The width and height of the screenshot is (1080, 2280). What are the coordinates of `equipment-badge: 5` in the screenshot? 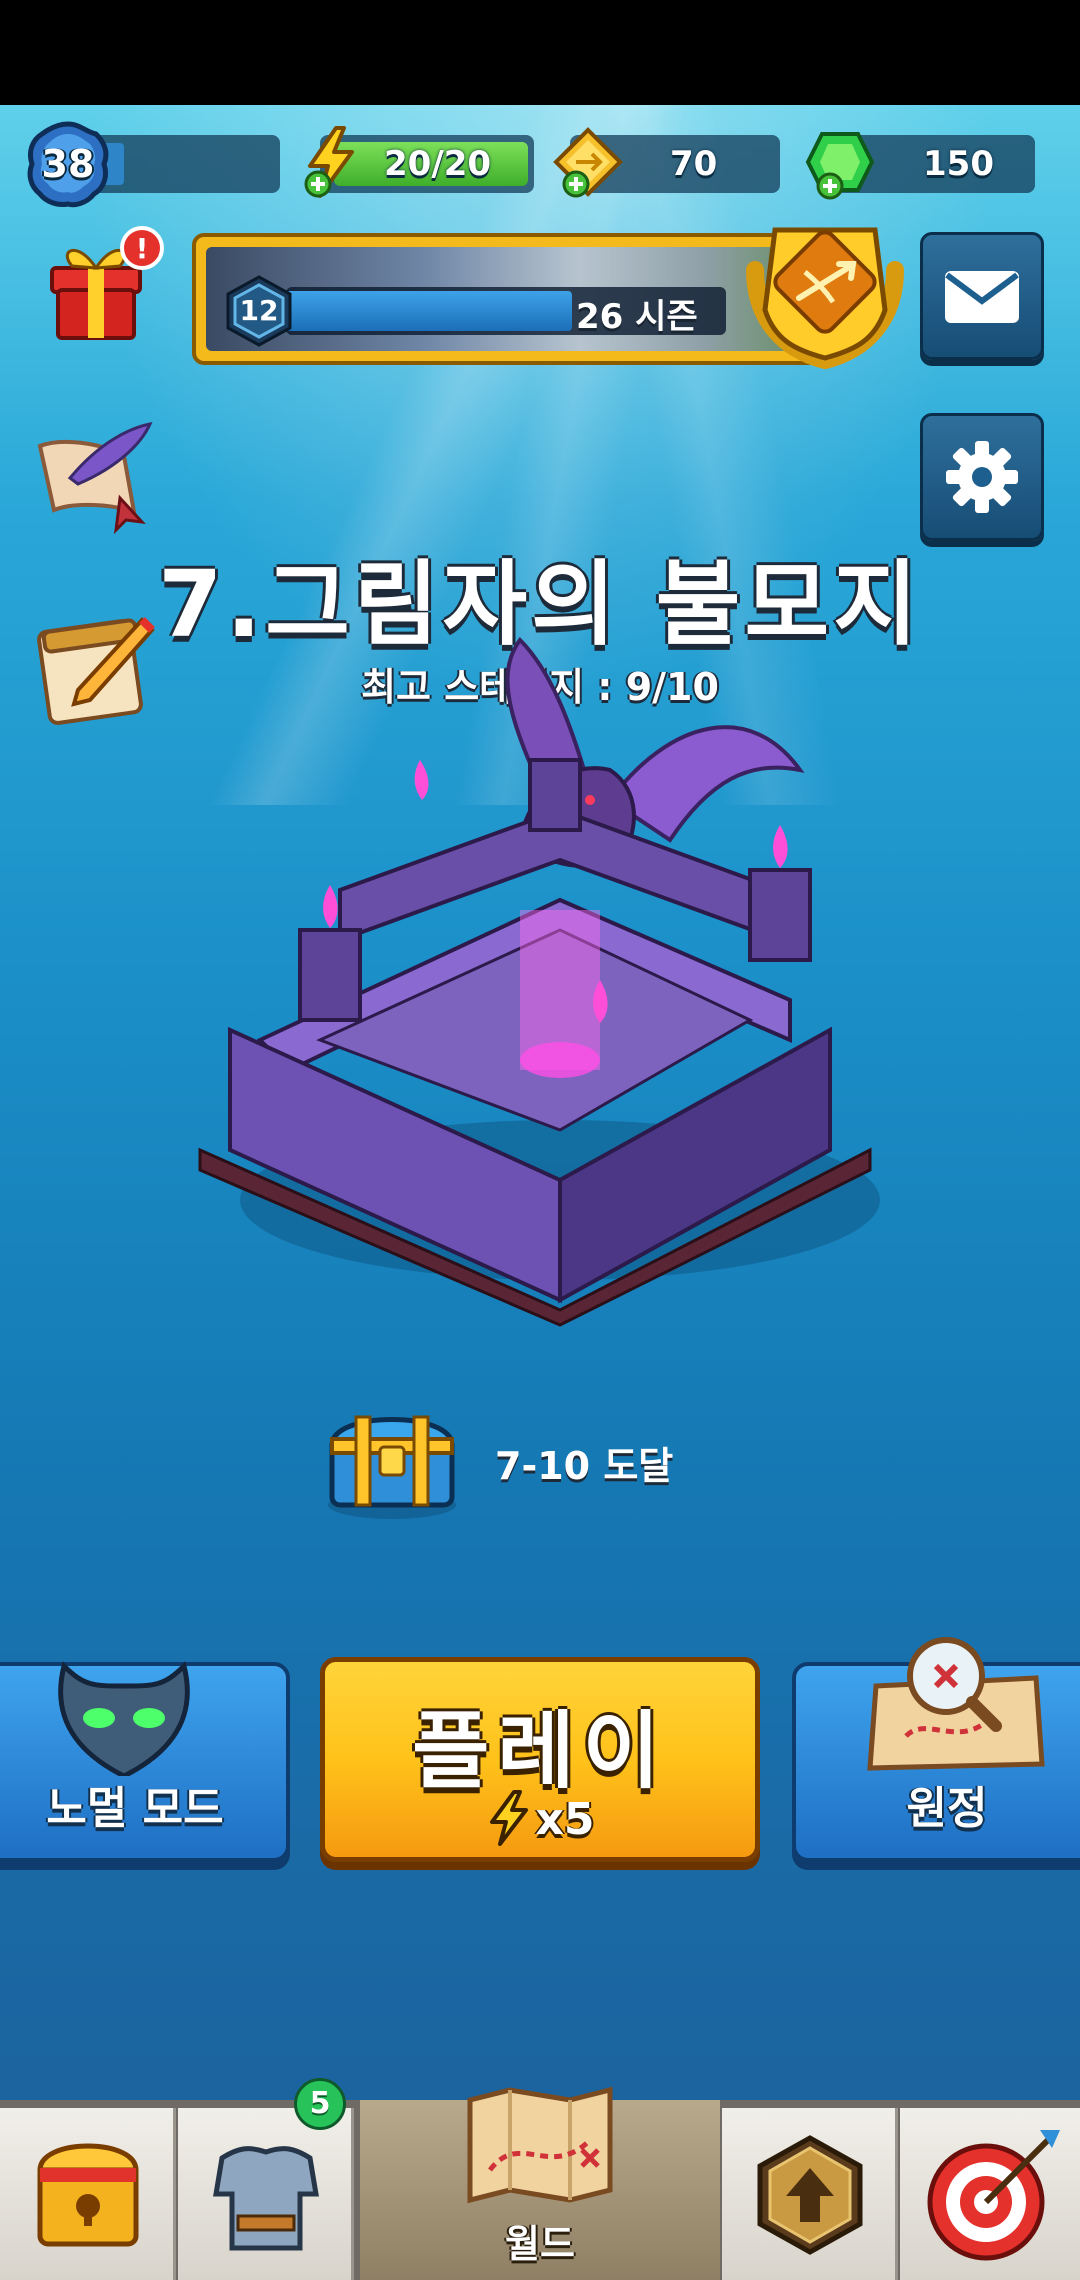 It's located at (320, 2104).